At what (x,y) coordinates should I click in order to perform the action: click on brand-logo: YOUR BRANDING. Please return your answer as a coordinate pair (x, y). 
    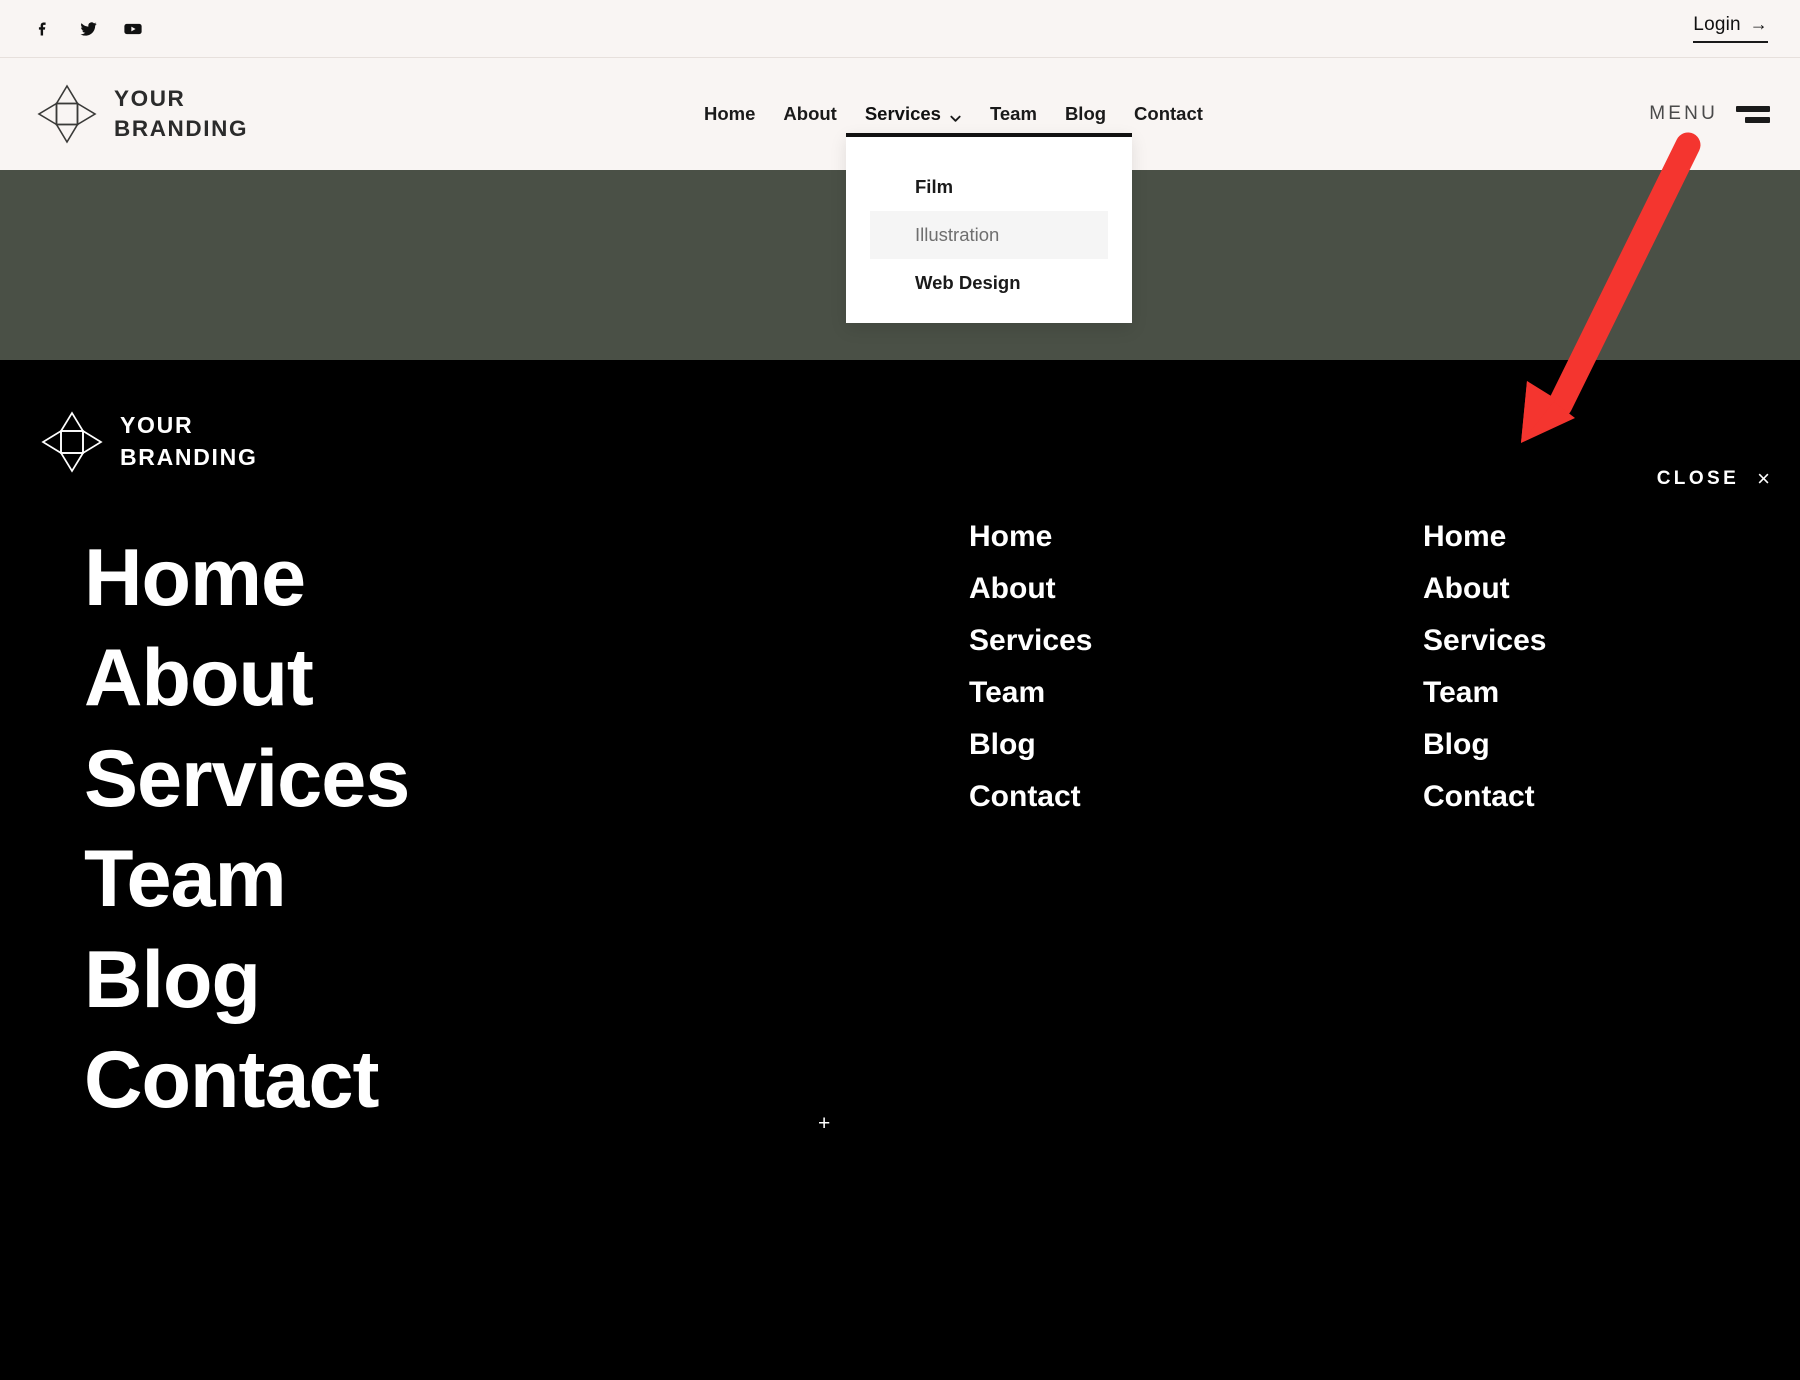
    Looking at the image, I should click on (142, 114).